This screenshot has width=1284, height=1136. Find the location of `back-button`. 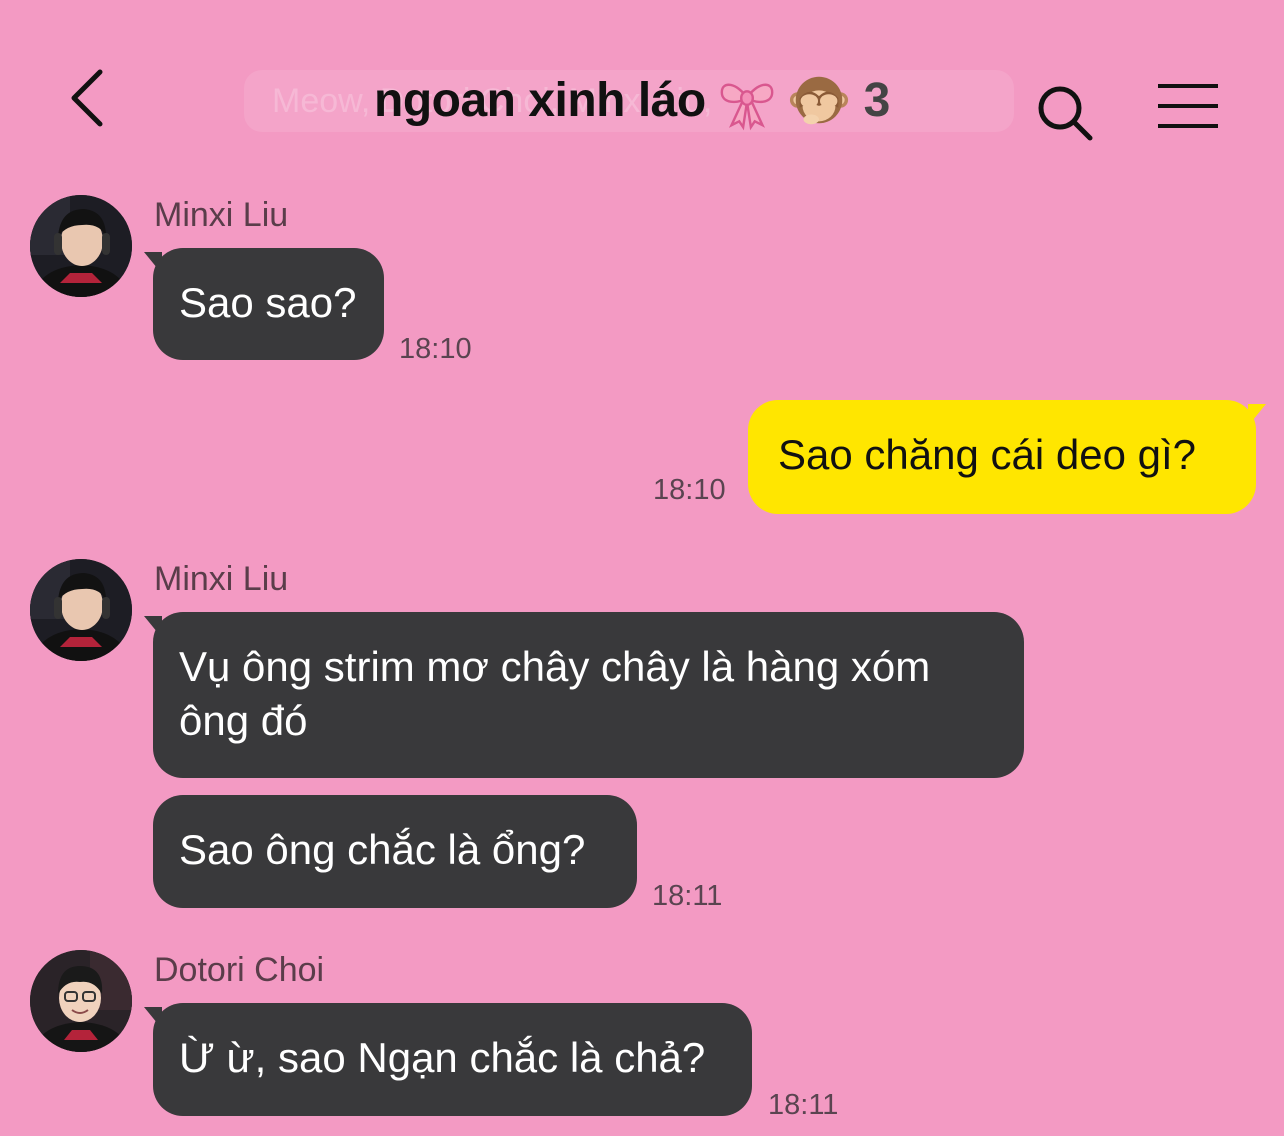

back-button is located at coordinates (90, 97).